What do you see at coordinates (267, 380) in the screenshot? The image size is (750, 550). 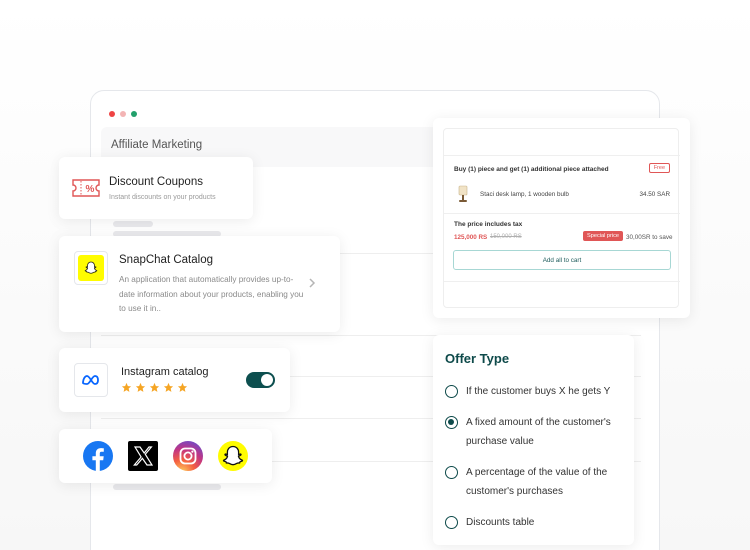 I see `toggle-knob` at bounding box center [267, 380].